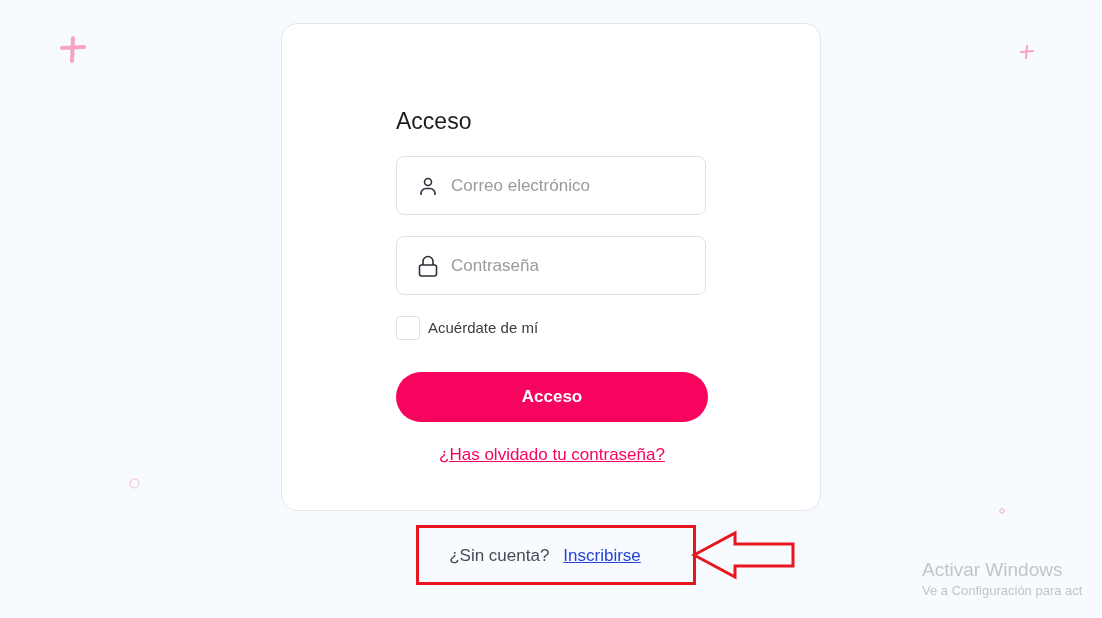 The image size is (1102, 618). Describe the element at coordinates (434, 121) in the screenshot. I see `login-title: Acceso` at that location.